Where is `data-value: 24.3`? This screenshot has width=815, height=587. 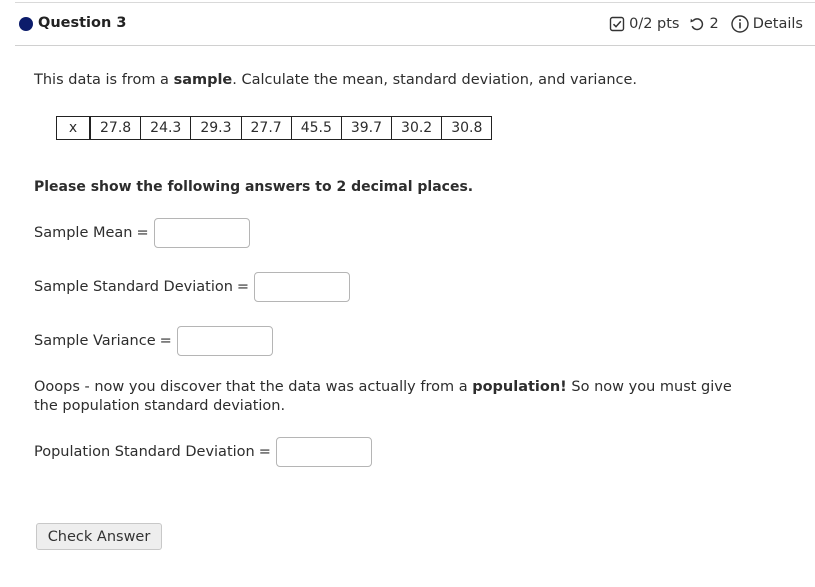
data-value: 24.3 is located at coordinates (166, 128).